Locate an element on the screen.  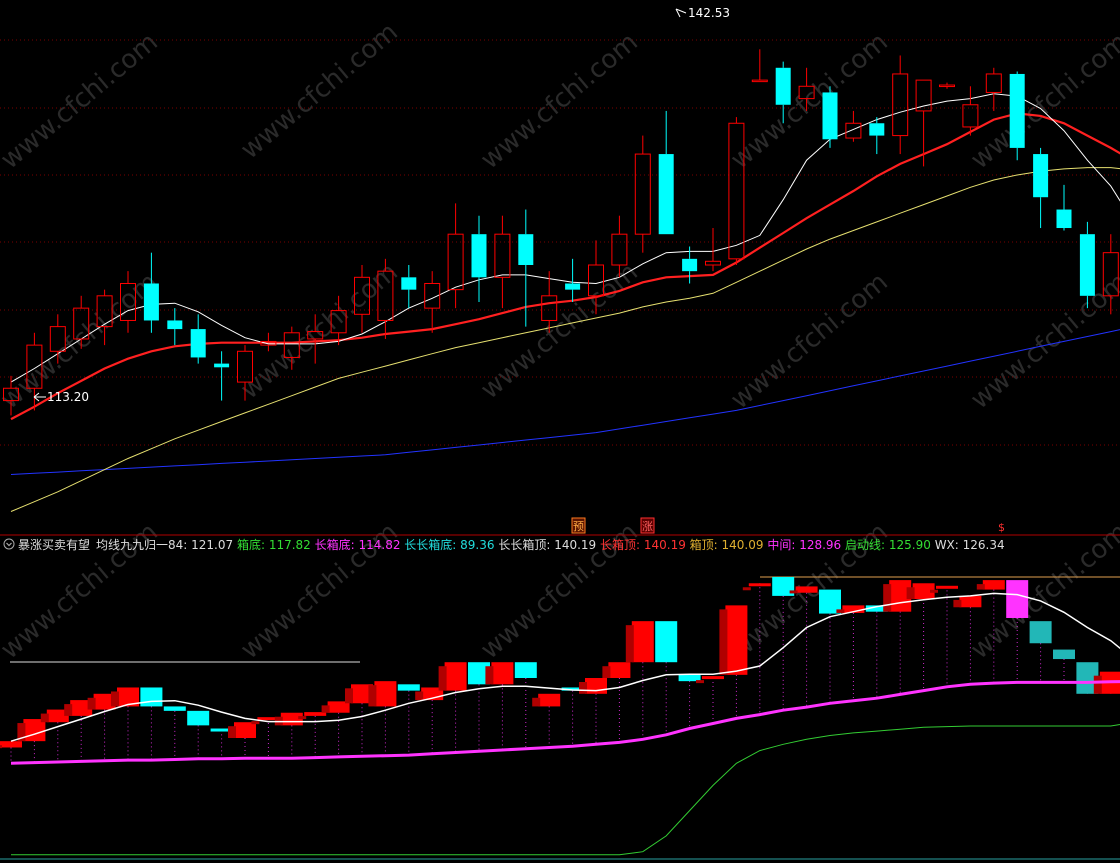
indicator-name: 暴涨买卖有望 is located at coordinates (54, 544).